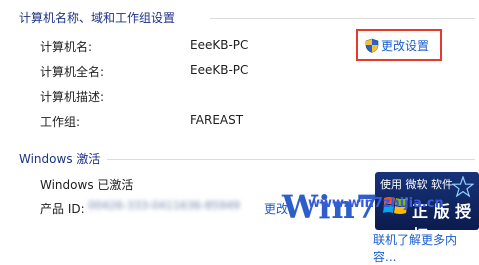  I want to click on section-divider, so click(342, 18).